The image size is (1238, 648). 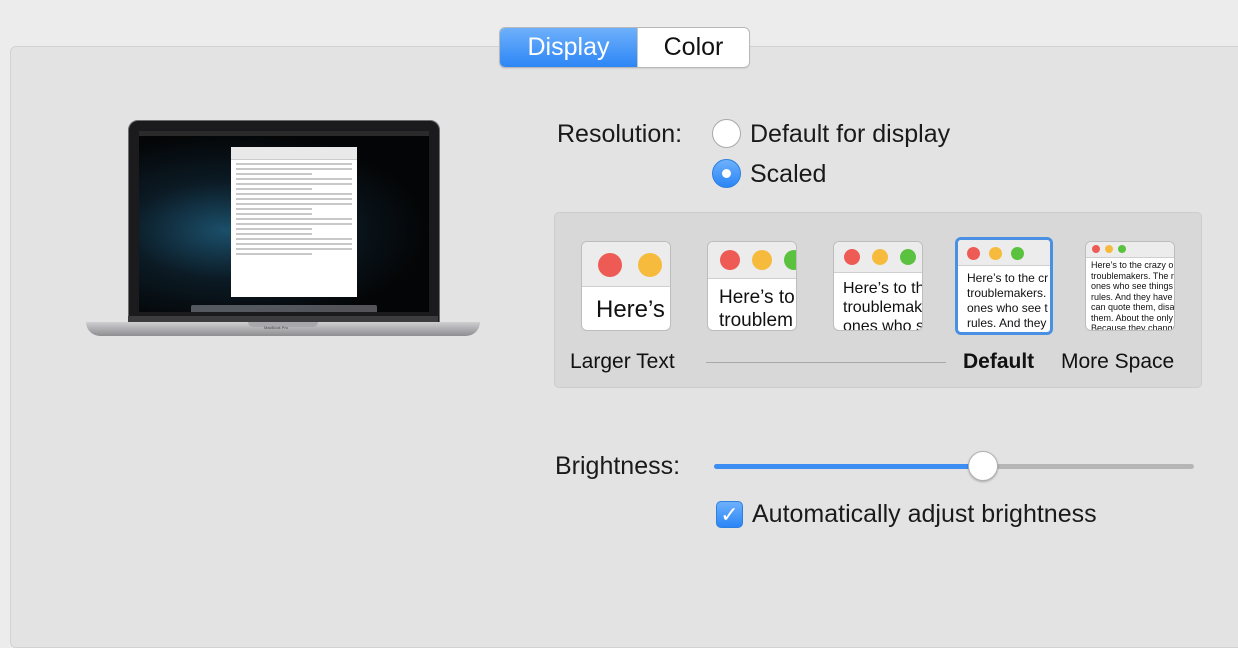 What do you see at coordinates (757, 309) in the screenshot?
I see `preview-text: Here’s to troublem` at bounding box center [757, 309].